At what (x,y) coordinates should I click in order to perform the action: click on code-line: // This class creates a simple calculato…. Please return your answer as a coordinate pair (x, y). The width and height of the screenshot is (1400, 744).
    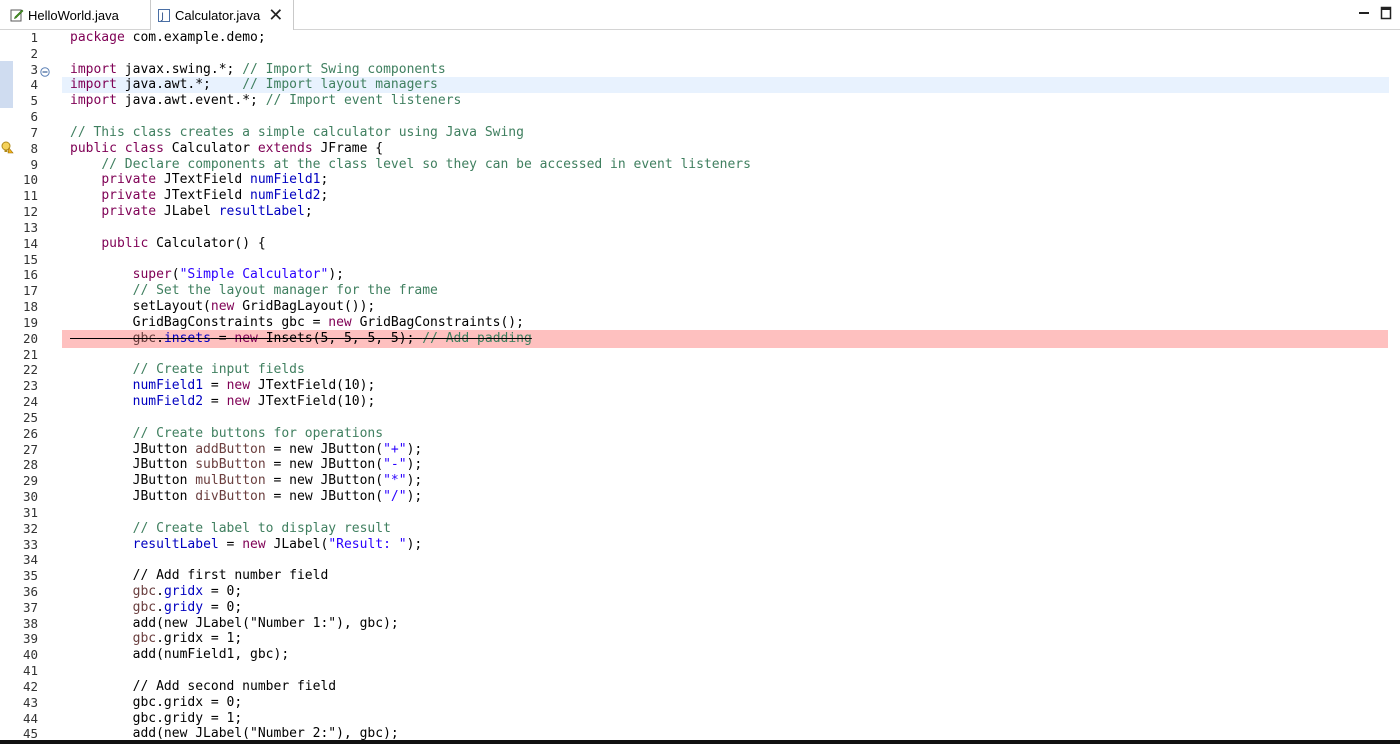
    Looking at the image, I should click on (735, 133).